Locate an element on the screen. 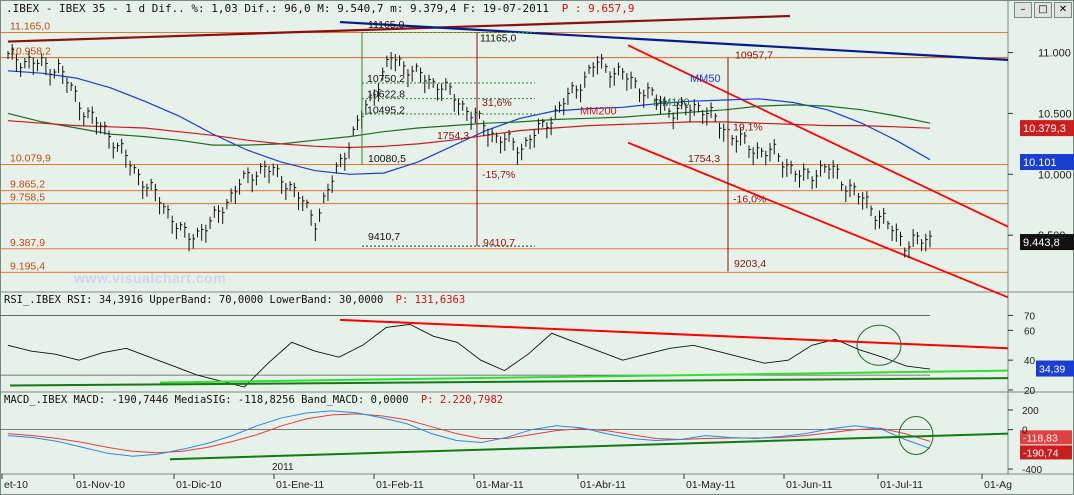 The height and width of the screenshot is (495, 1074). x-tick-label: 01-May-11 is located at coordinates (711, 485).